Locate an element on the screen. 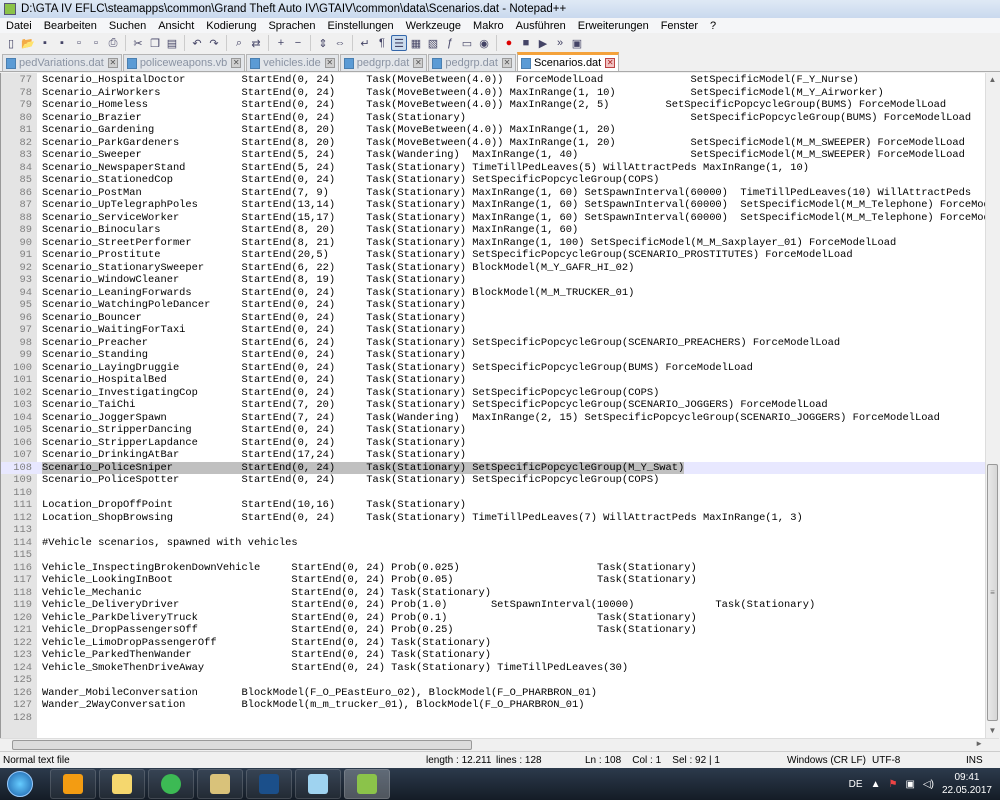 This screenshot has height=800, width=1000. menu-item: Sprachen is located at coordinates (291, 26).